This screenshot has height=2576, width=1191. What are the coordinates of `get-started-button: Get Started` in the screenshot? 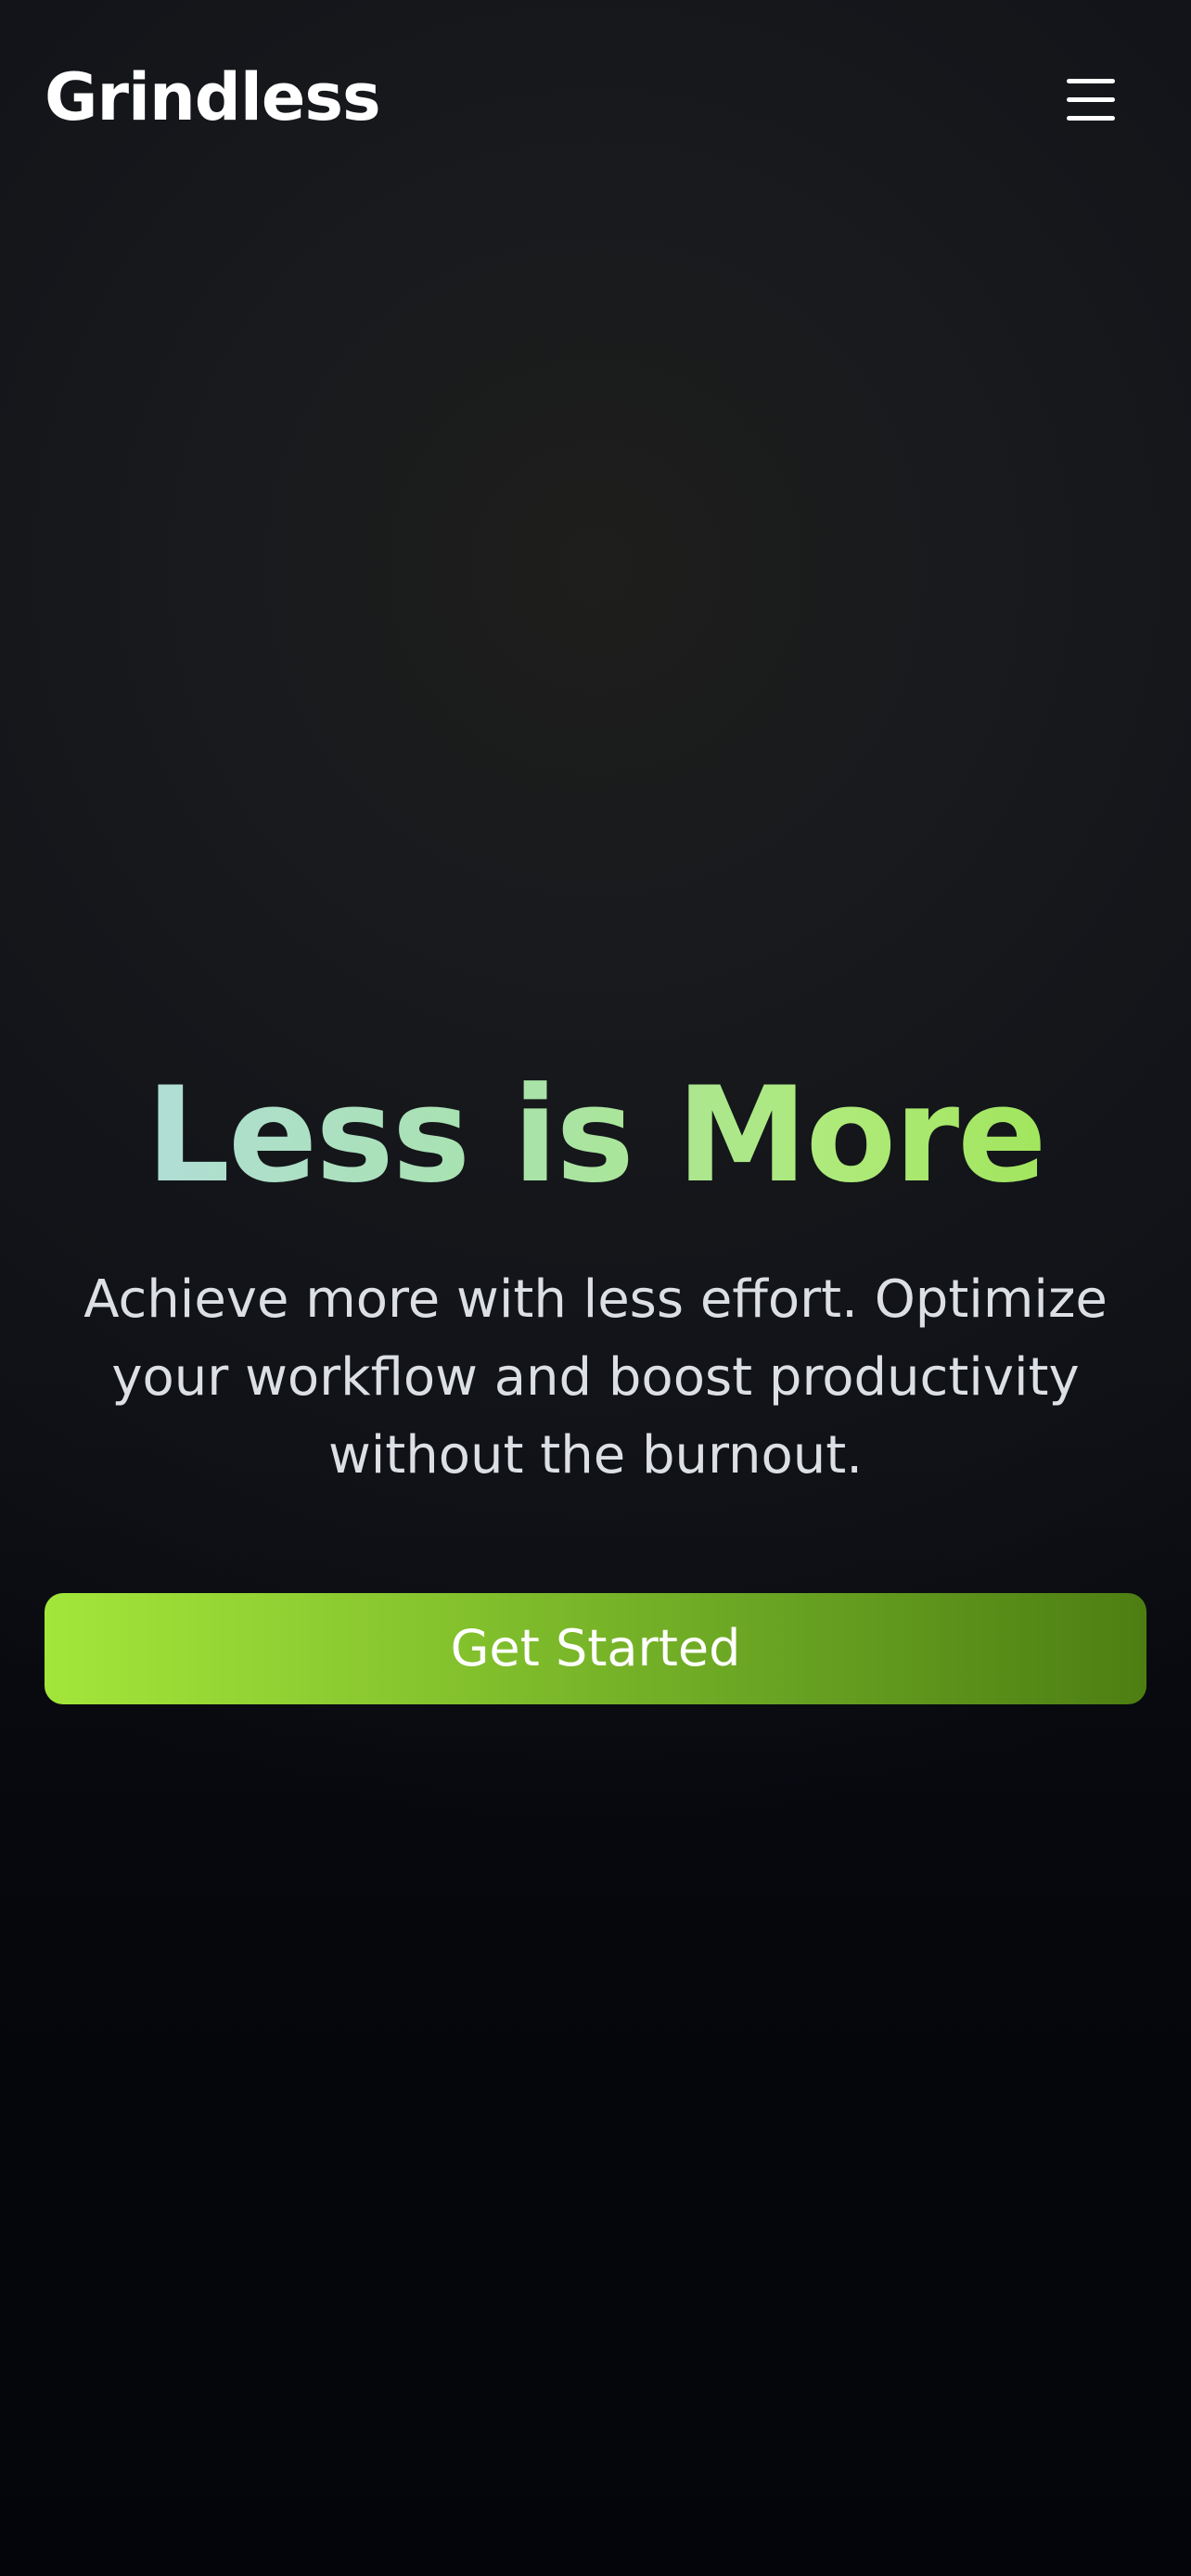 It's located at (595, 1648).